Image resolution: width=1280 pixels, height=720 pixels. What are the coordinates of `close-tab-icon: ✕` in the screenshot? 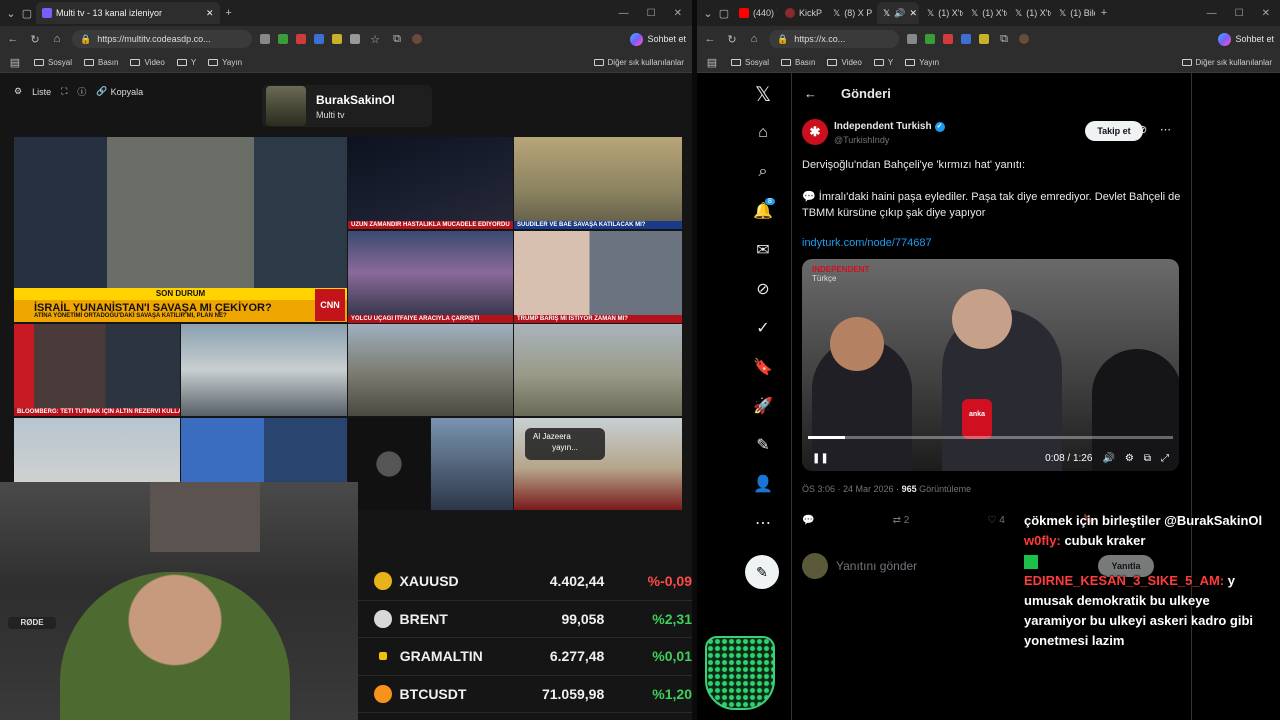 It's located at (913, 13).